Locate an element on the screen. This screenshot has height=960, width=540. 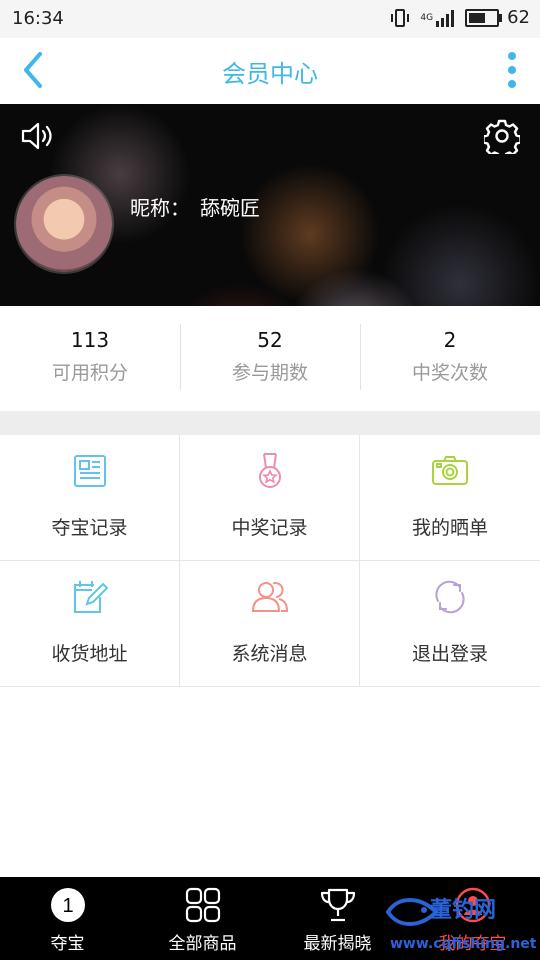
stat-value: 52 is located at coordinates (270, 340).